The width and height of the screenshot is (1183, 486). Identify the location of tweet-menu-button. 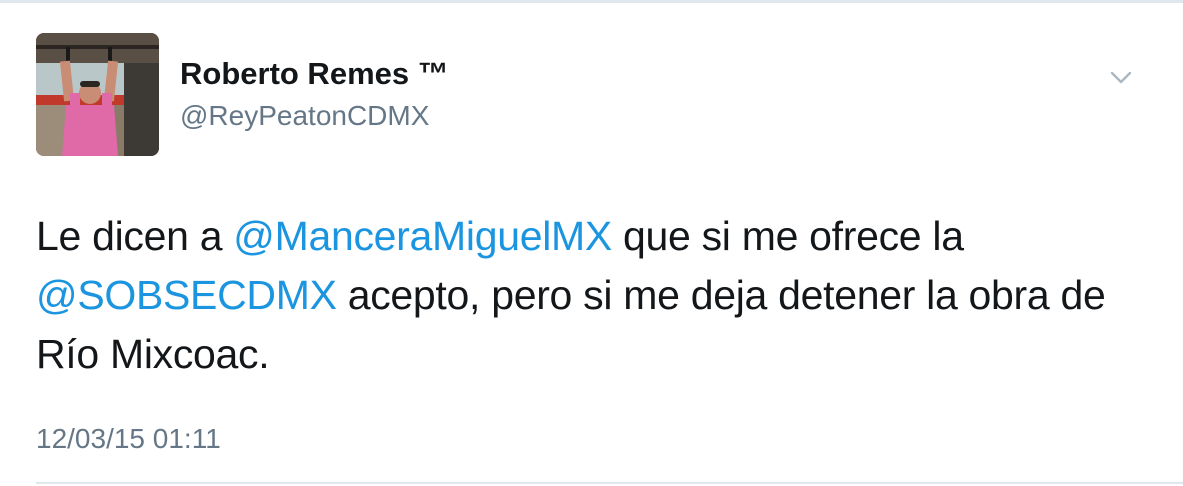
(1121, 78).